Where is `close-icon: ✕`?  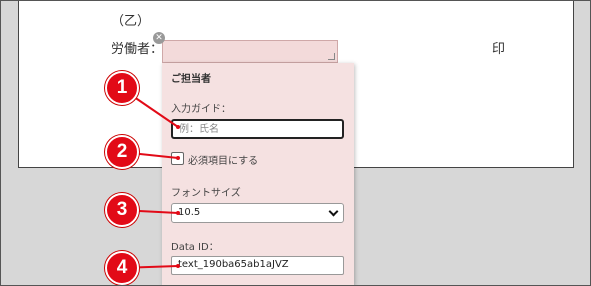 close-icon: ✕ is located at coordinates (159, 38).